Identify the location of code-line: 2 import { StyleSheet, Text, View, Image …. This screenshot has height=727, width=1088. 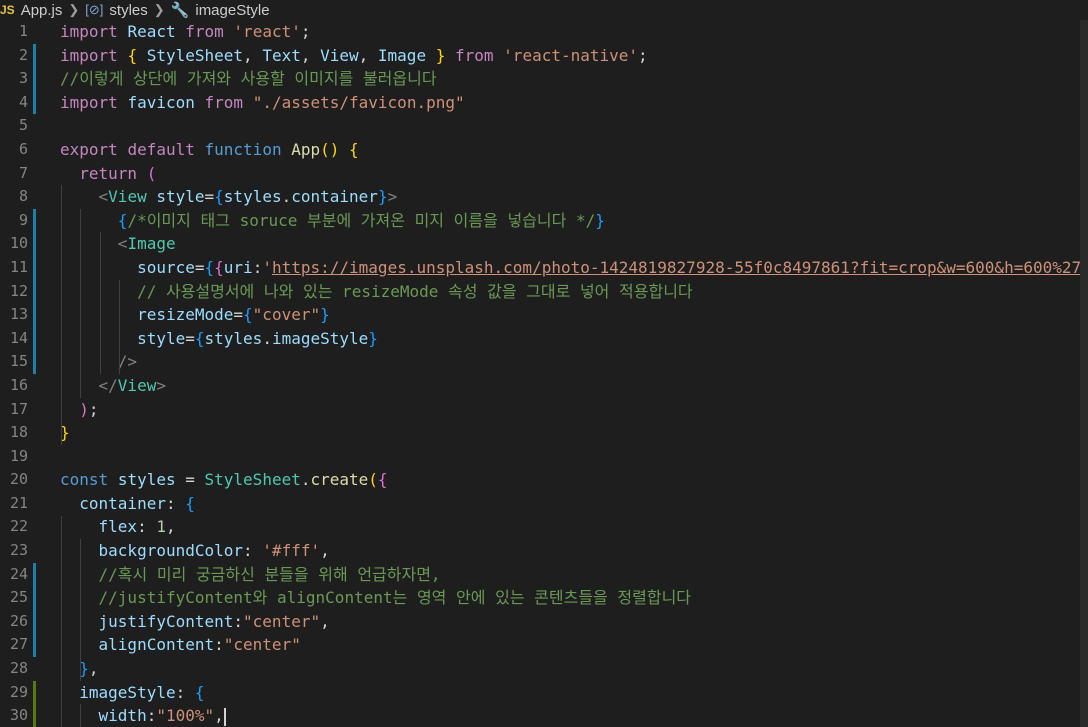
(544, 56).